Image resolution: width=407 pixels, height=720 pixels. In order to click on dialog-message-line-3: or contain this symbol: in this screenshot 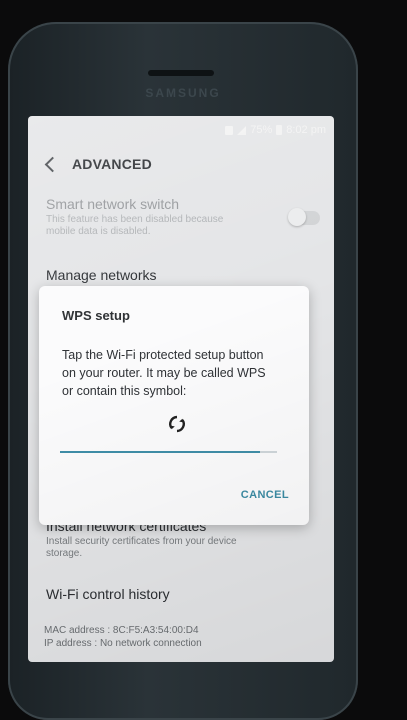, I will do `click(124, 391)`.